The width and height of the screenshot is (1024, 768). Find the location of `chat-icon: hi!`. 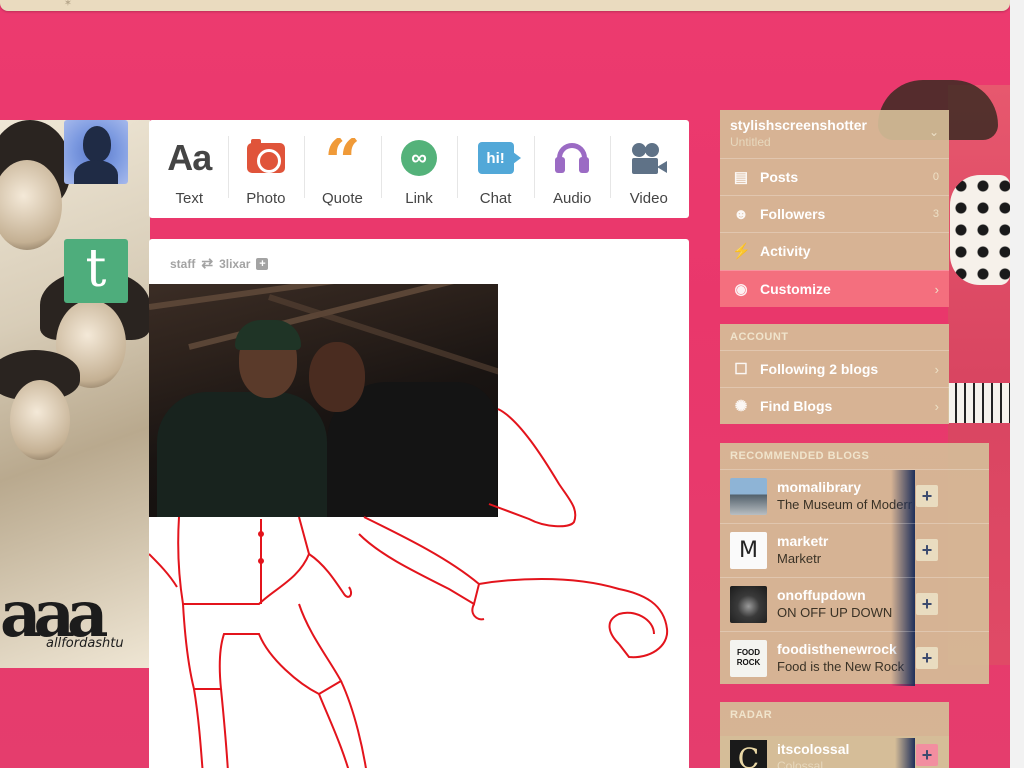

chat-icon: hi! is located at coordinates (499, 158).